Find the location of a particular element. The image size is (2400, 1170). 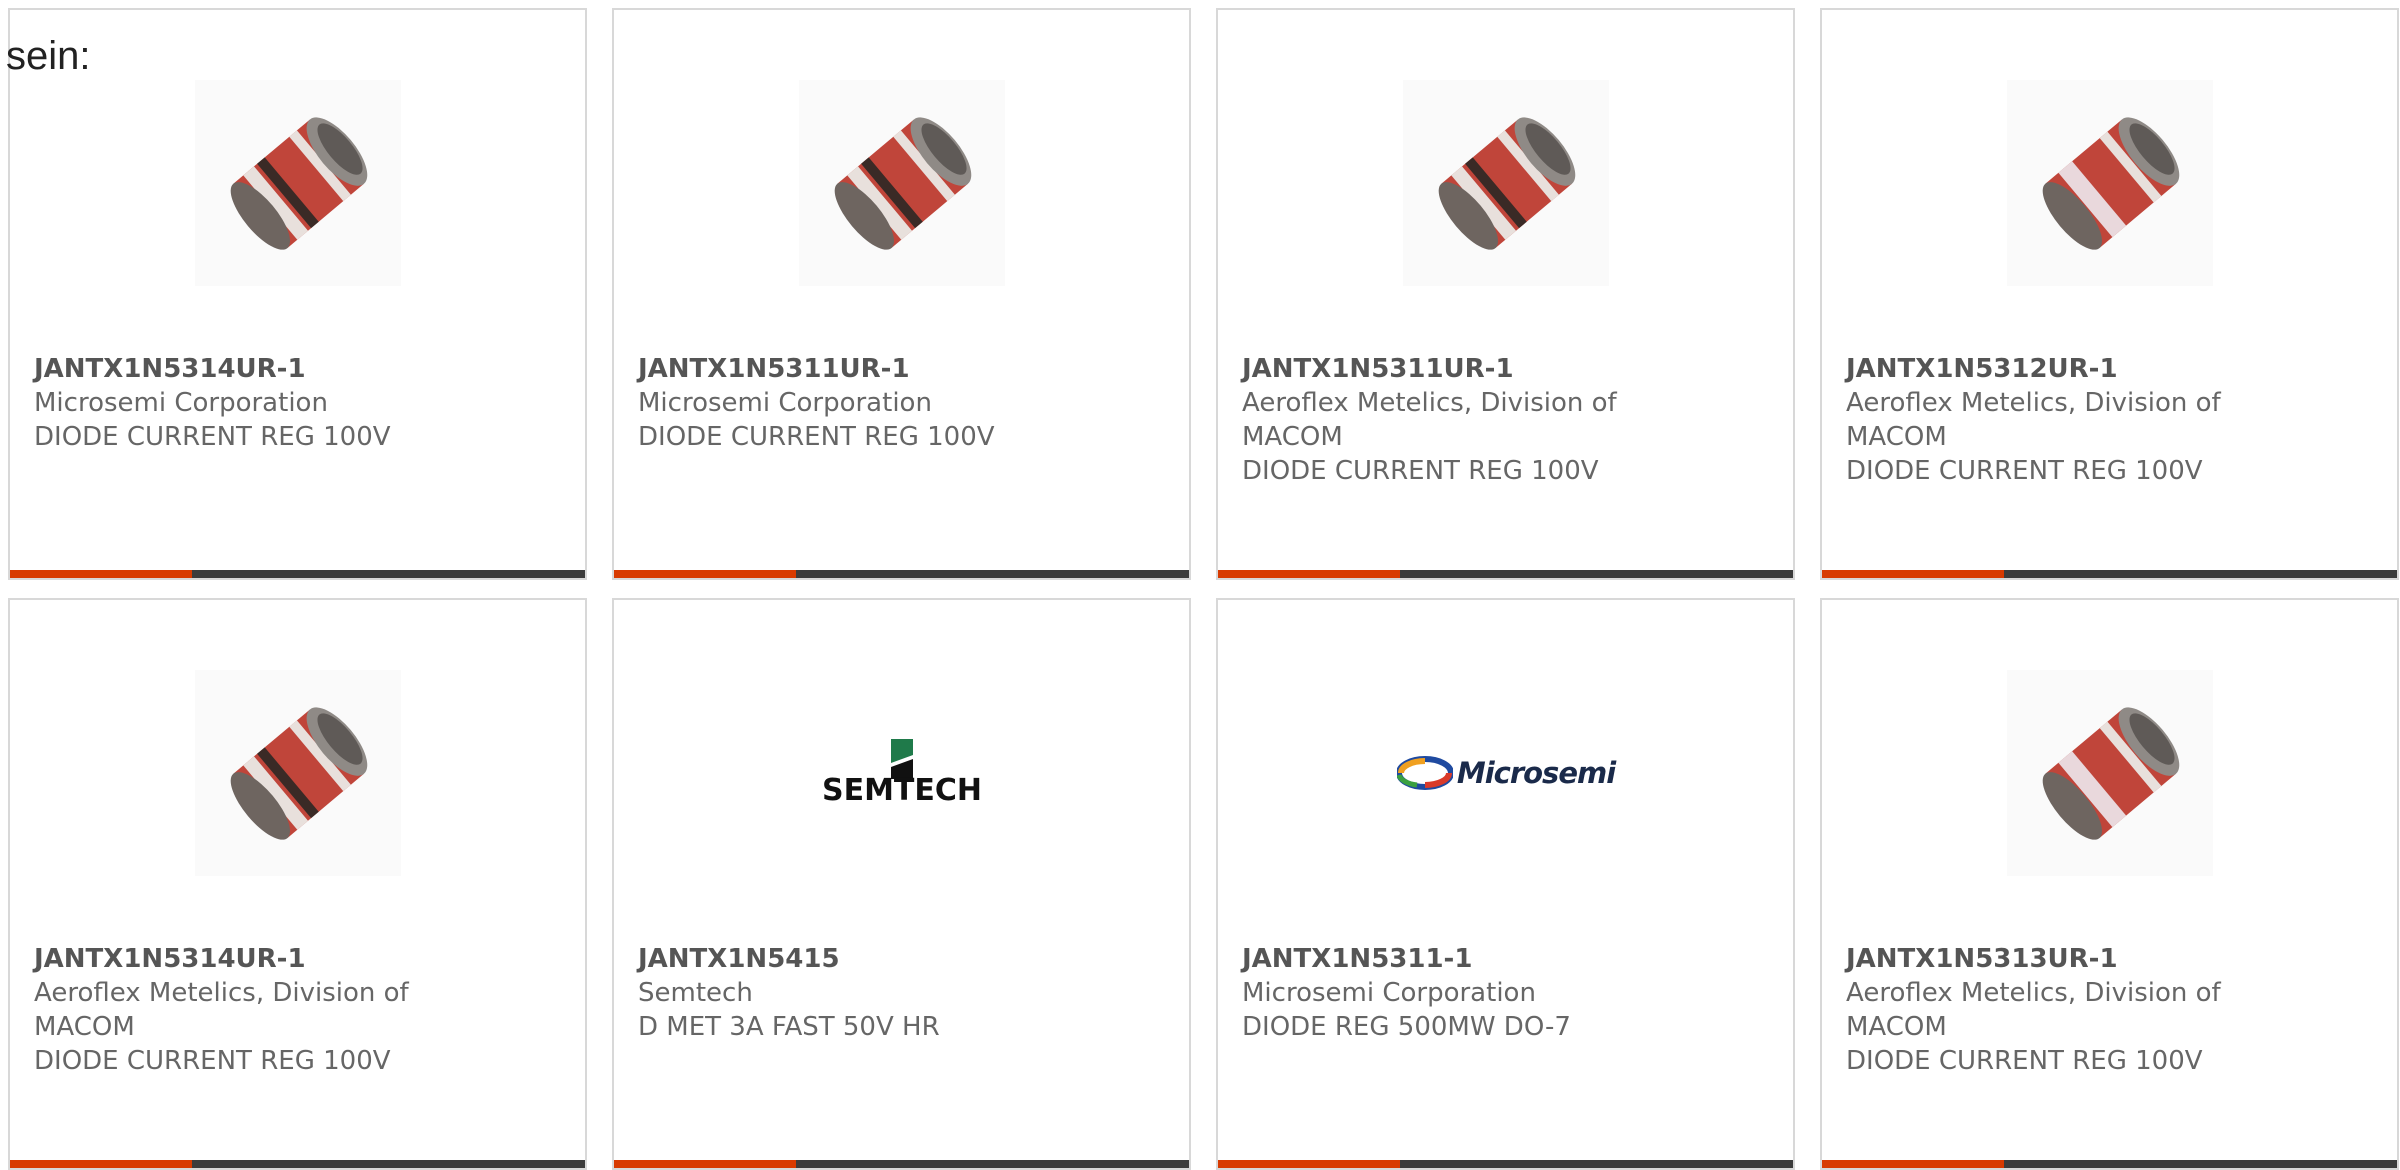

description: DIODE REG 500MW DO-7 is located at coordinates (1406, 1027).